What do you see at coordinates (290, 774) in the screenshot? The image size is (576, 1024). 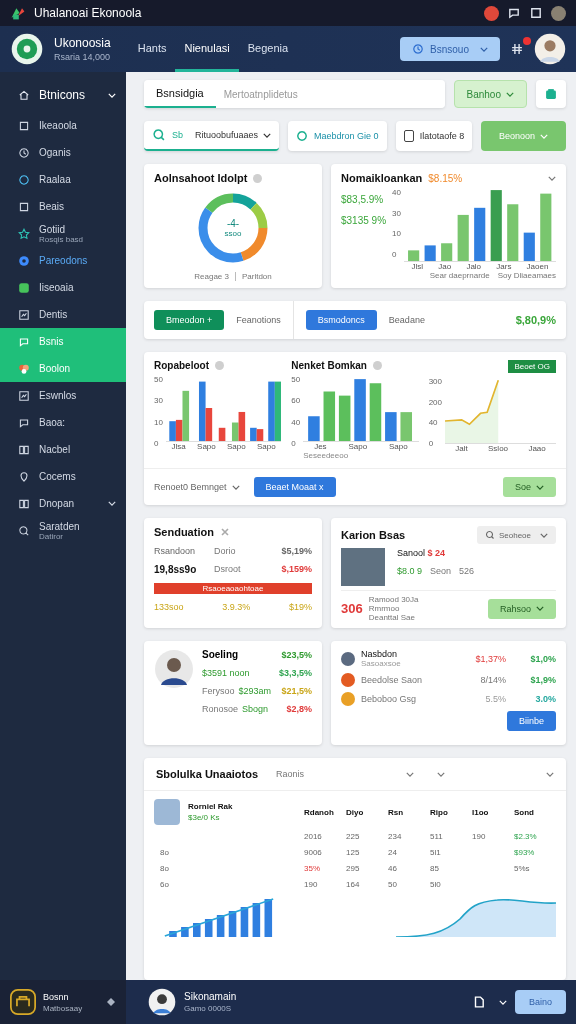 I see `filter-label: Raonis` at bounding box center [290, 774].